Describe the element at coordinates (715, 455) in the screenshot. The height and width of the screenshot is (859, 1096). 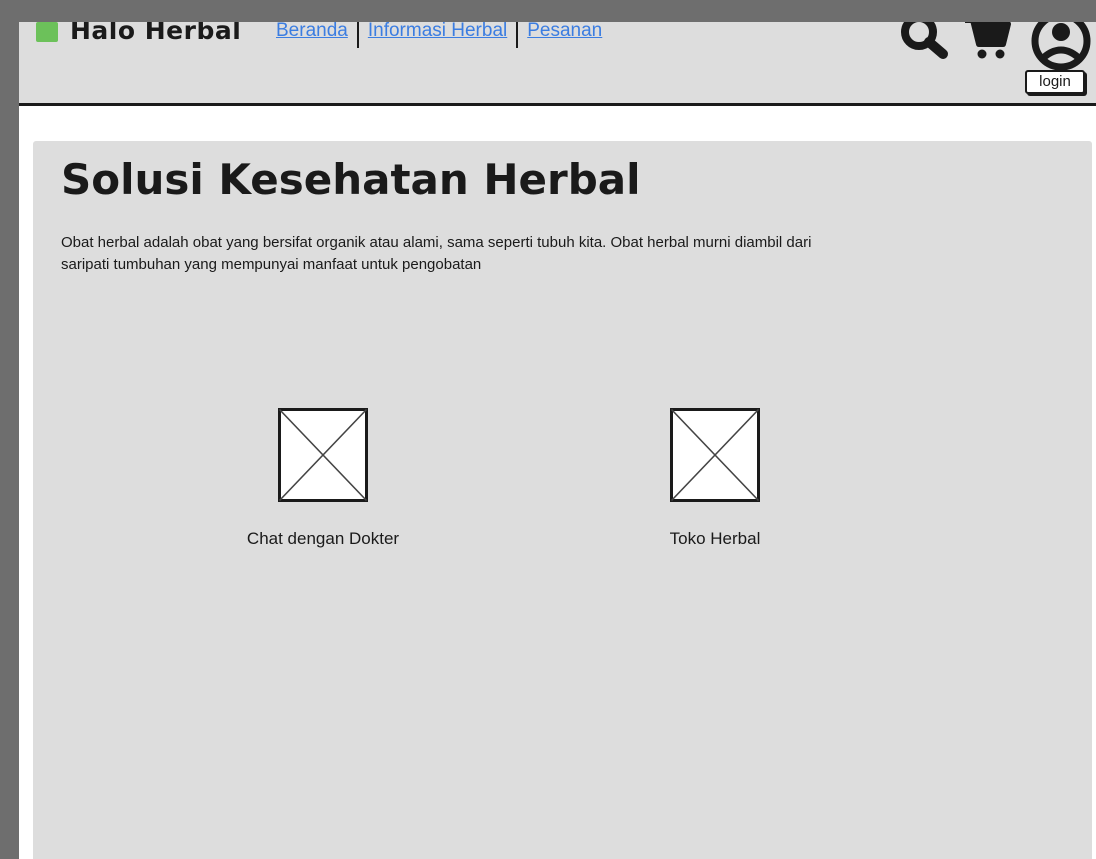
I see `toko-image-placeholder-icon` at that location.